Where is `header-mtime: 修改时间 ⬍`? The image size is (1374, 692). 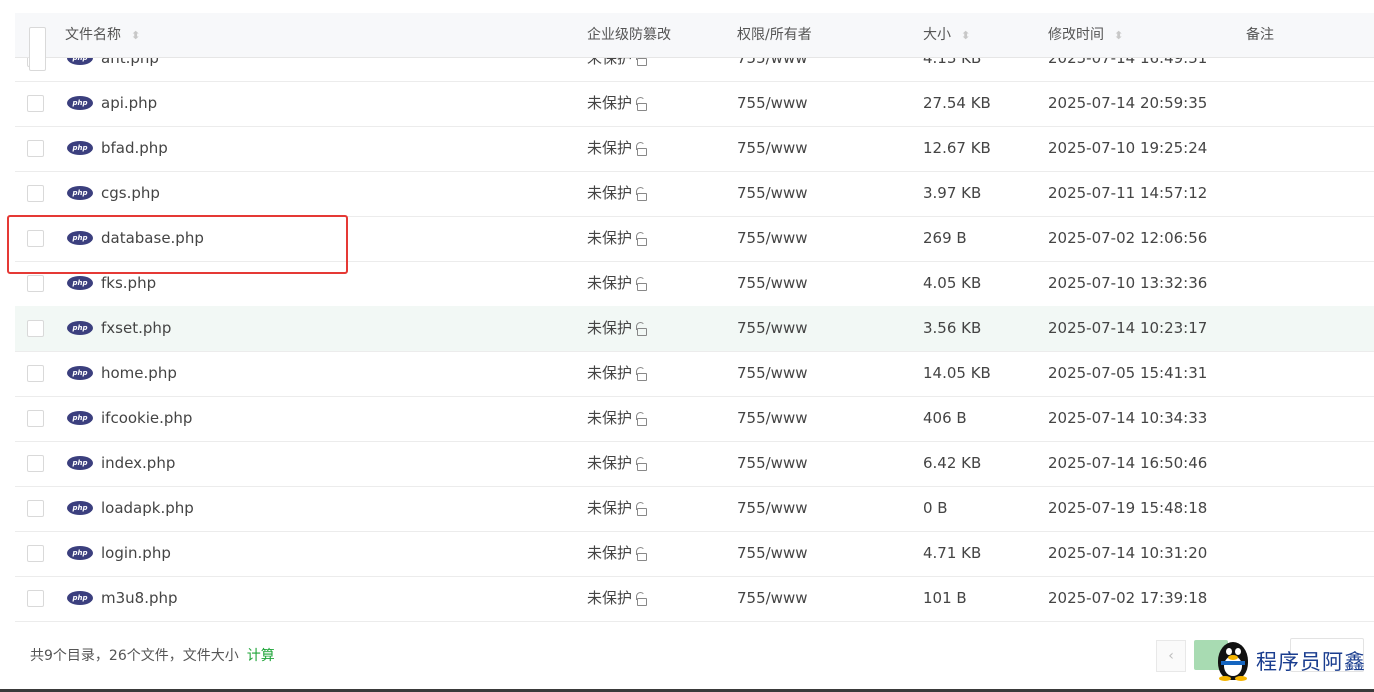
header-mtime: 修改时间 ⬍ is located at coordinates (1086, 35).